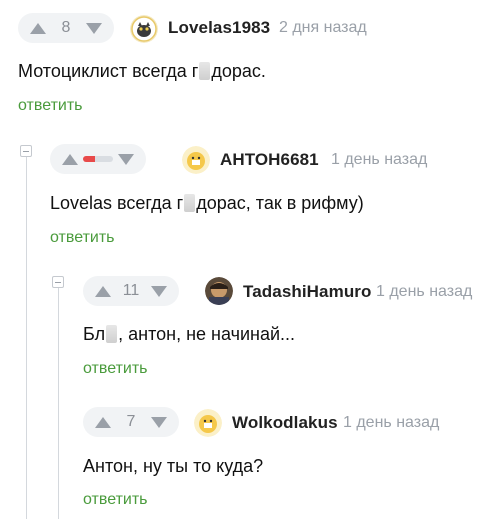 The height and width of the screenshot is (519, 500). Describe the element at coordinates (117, 203) in the screenshot. I see `comment-text-before: Lovelas всегда г` at that location.